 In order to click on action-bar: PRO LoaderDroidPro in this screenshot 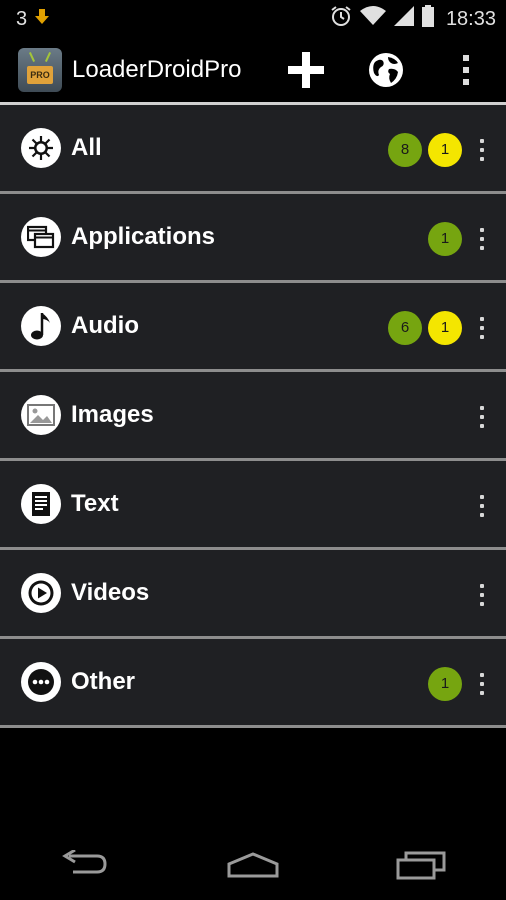, I will do `click(253, 70)`.